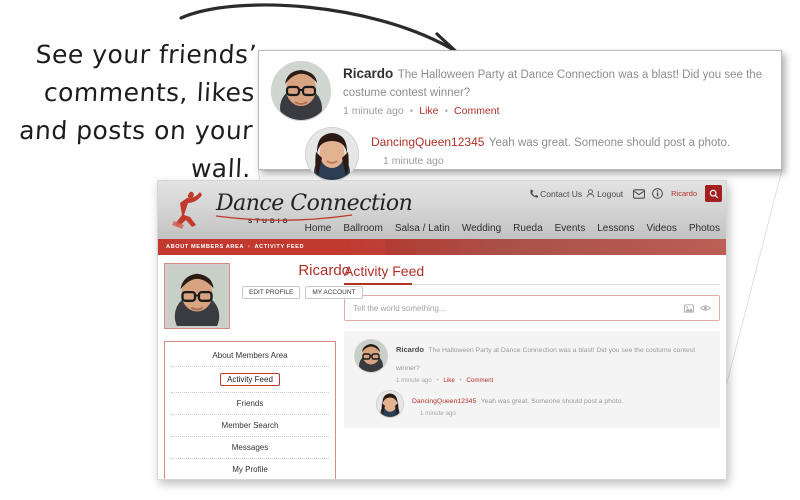  I want to click on callout-post-sep-2: •, so click(446, 111).